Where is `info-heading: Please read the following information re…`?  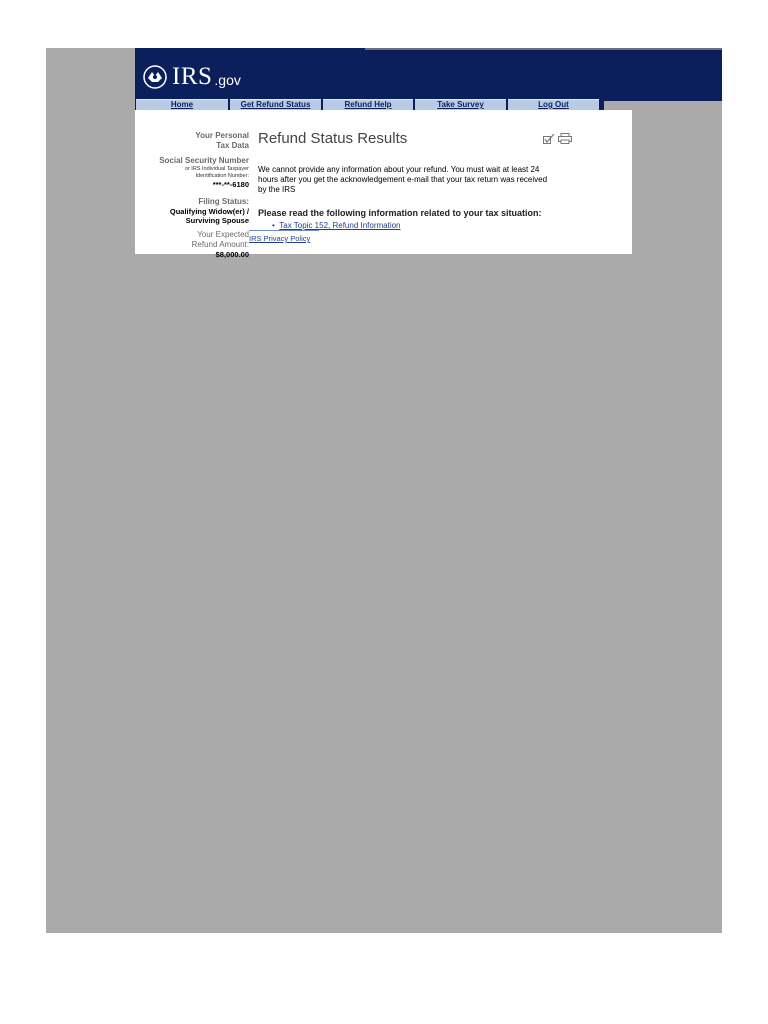
info-heading: Please read the following information re… is located at coordinates (400, 213).